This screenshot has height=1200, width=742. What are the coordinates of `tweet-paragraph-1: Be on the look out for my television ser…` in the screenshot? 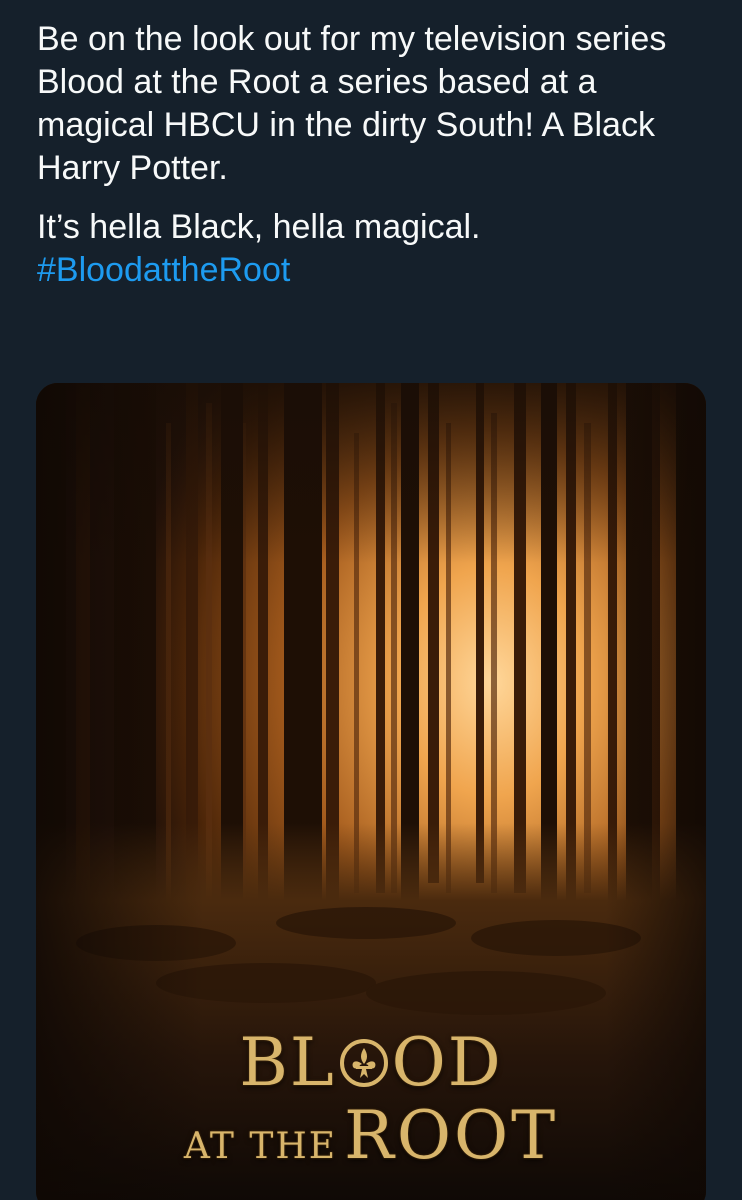 It's located at (352, 103).